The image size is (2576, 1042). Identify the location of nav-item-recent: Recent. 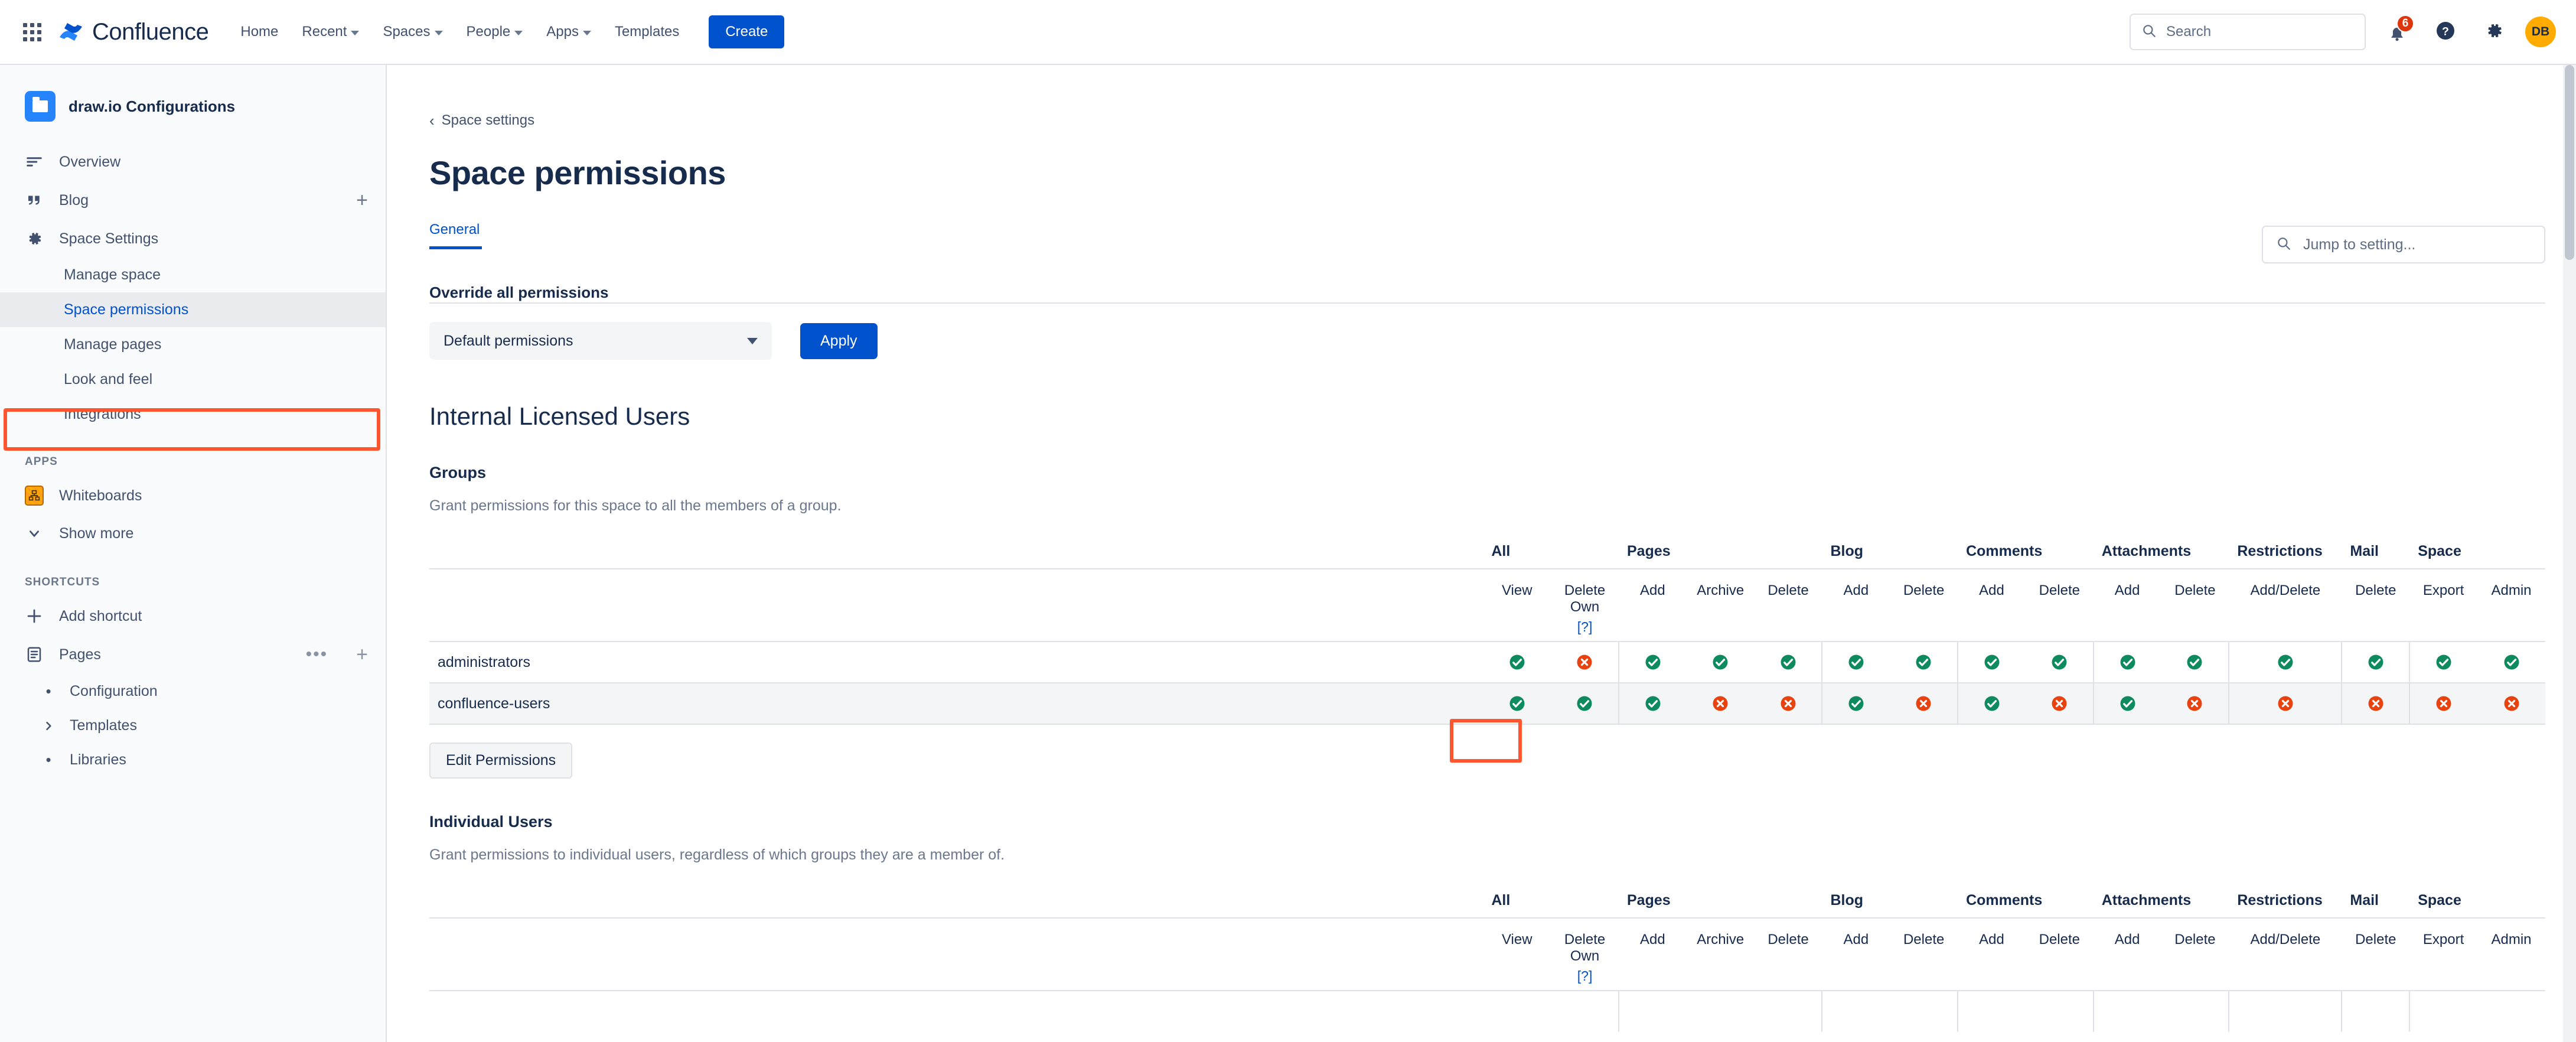
(331, 31).